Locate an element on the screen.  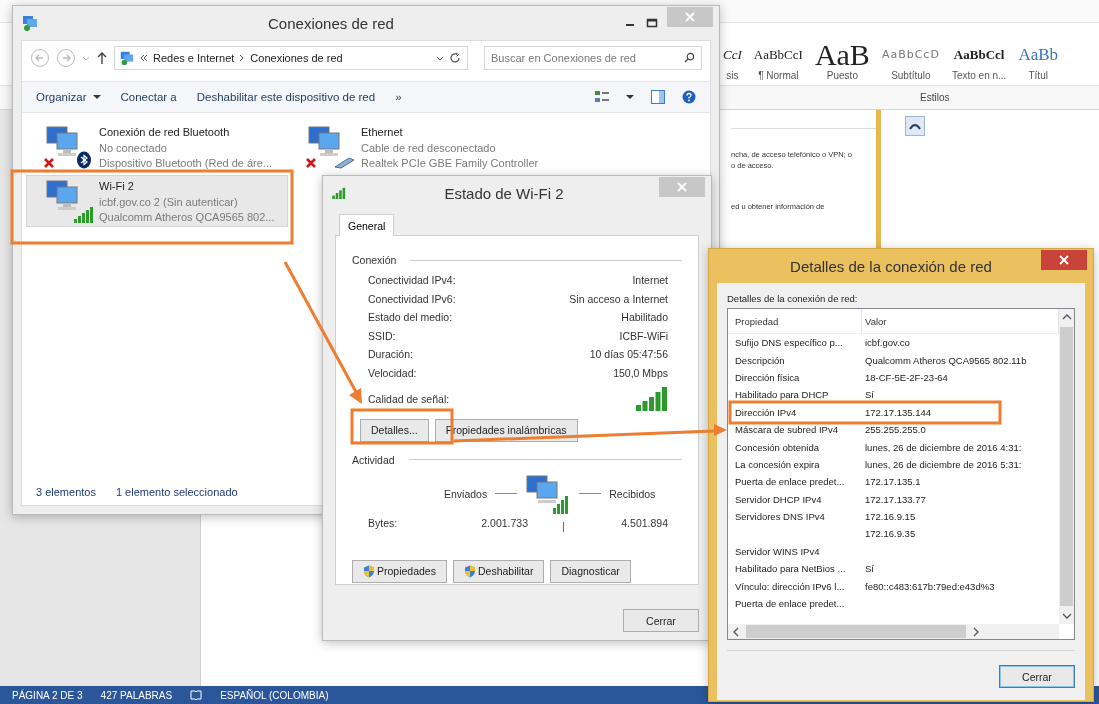
field-value: 2.001.733 is located at coordinates (504, 522).